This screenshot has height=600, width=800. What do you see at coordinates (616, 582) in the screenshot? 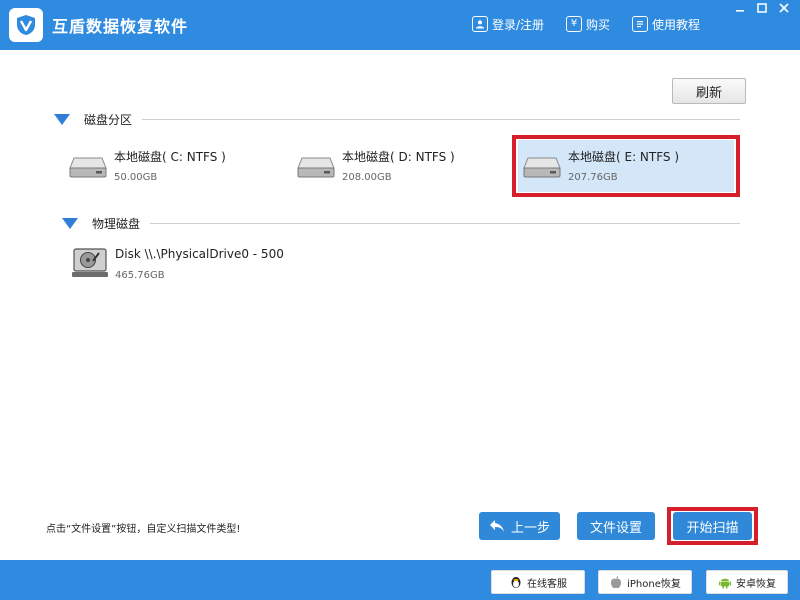
I see `apple-icon` at bounding box center [616, 582].